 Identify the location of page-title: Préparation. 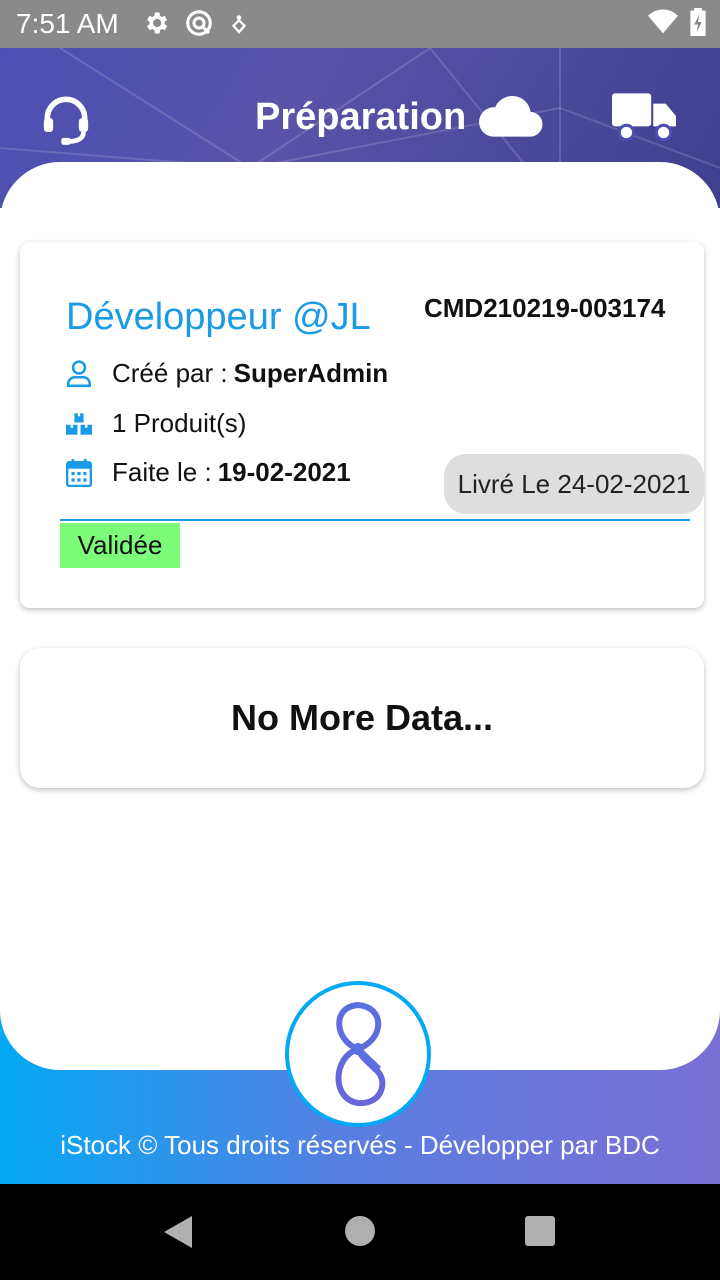
(361, 117).